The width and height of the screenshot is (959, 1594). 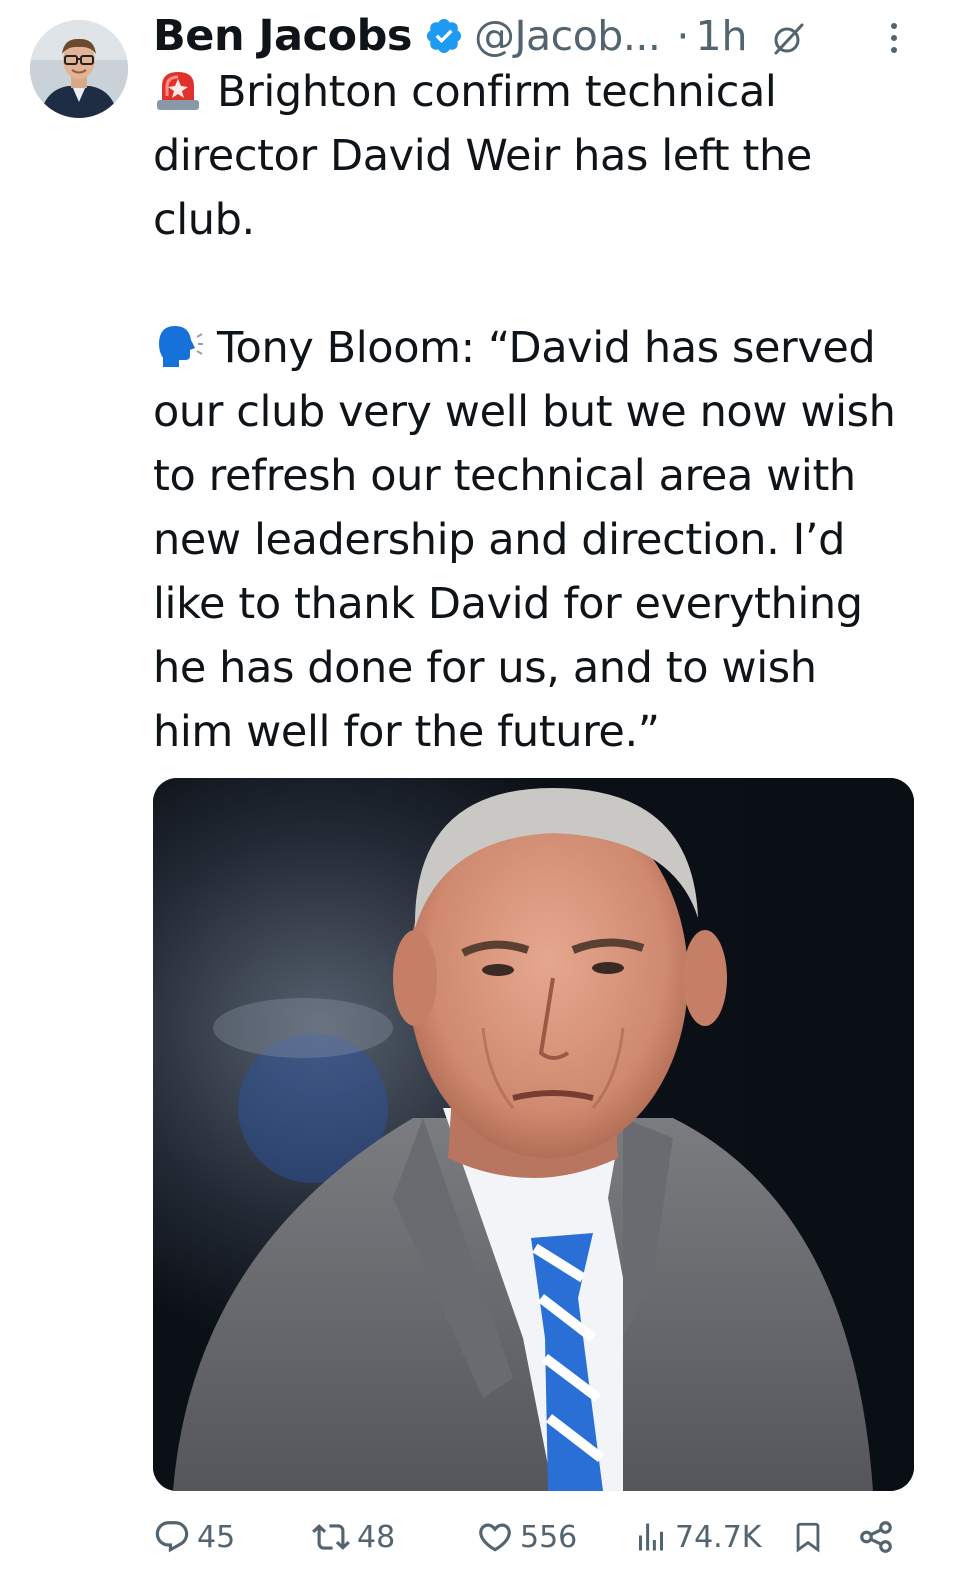 I want to click on views-button: 74.7K, so click(x=697, y=1537).